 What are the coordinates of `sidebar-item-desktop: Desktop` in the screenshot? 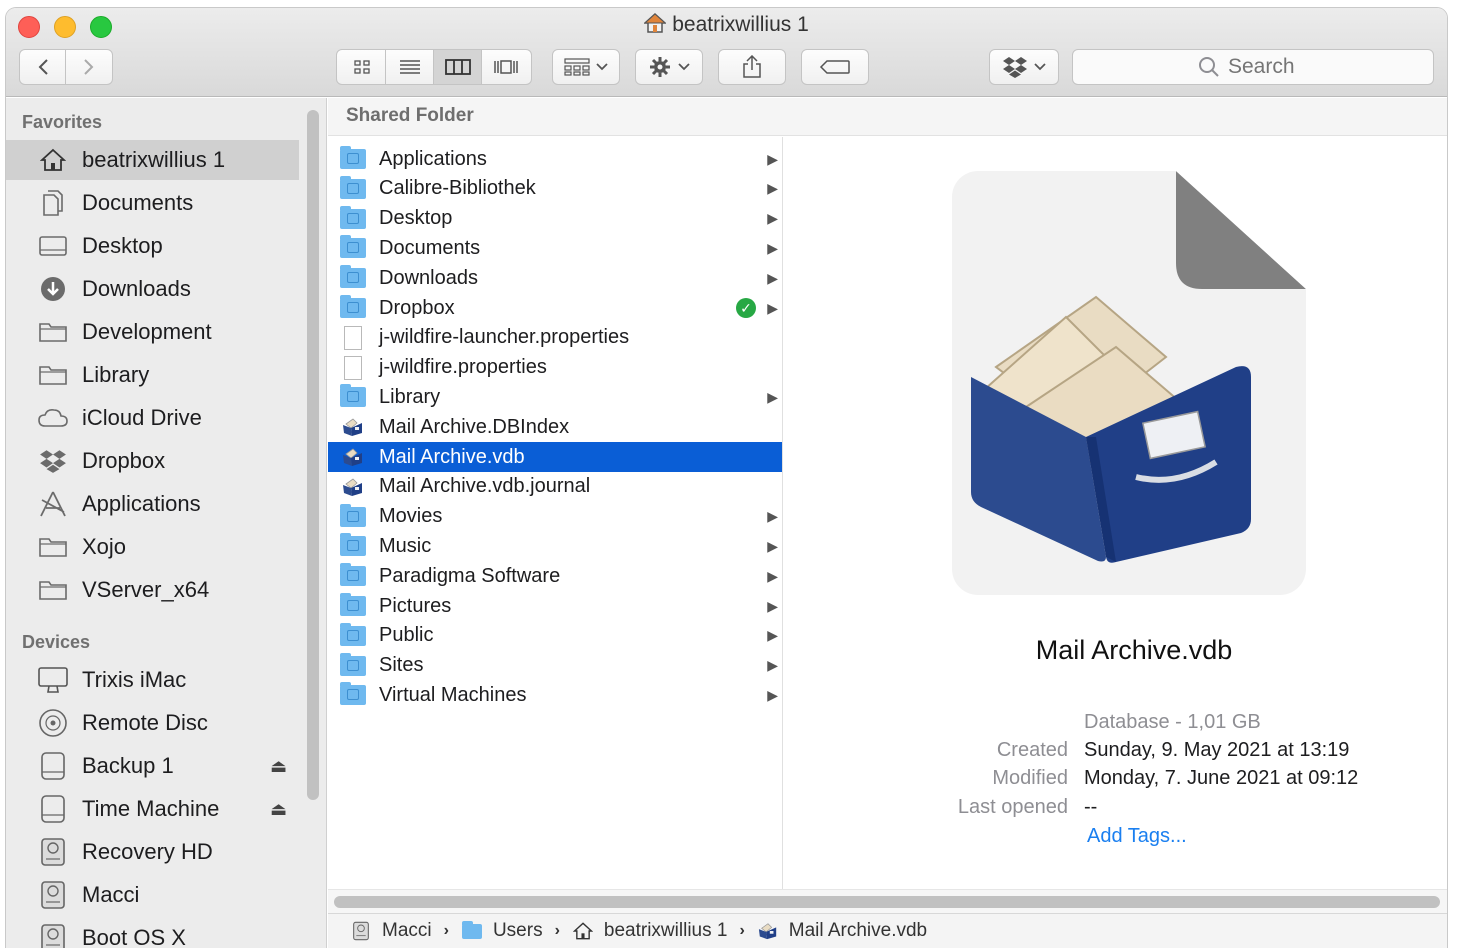 It's located at (152, 246).